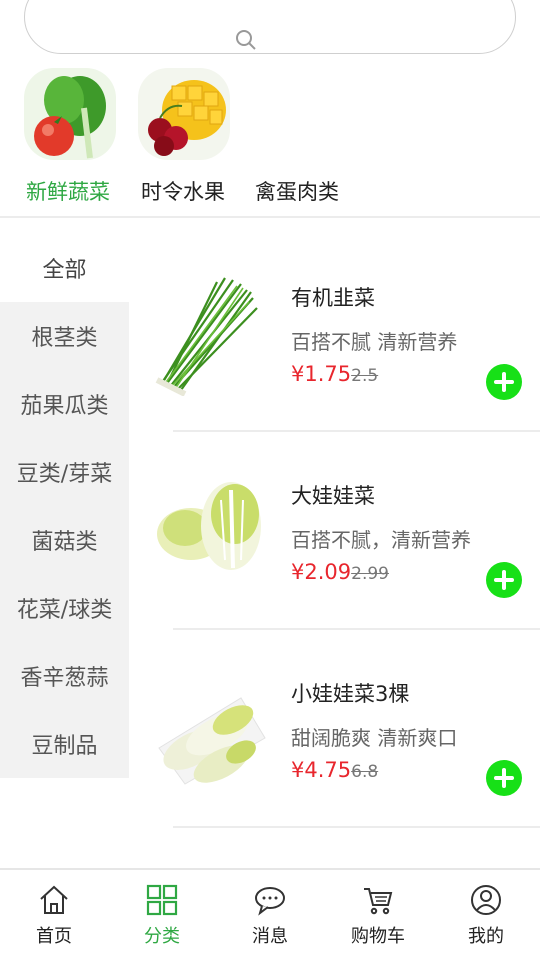  What do you see at coordinates (64, 676) in the screenshot?
I see `side-item-spices: 香辛葱蒜` at bounding box center [64, 676].